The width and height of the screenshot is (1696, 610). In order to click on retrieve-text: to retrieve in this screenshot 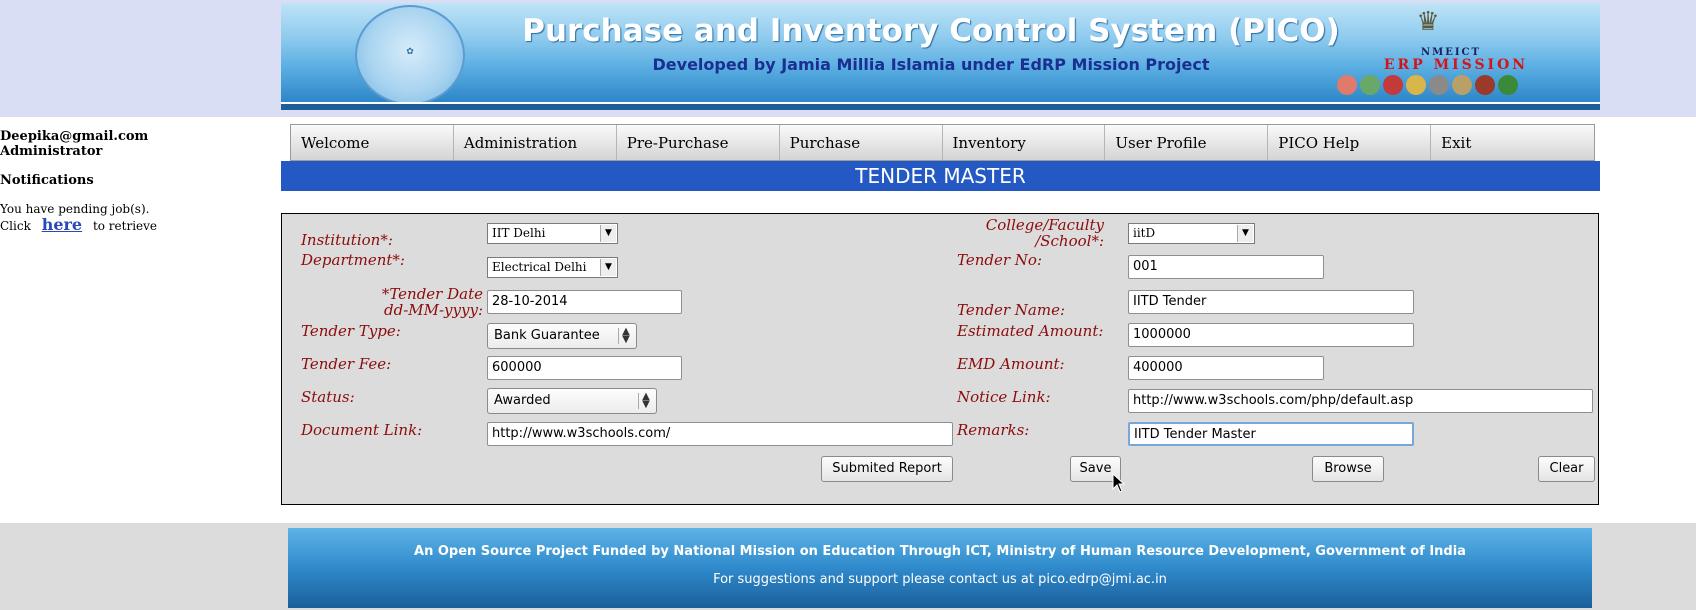, I will do `click(125, 226)`.